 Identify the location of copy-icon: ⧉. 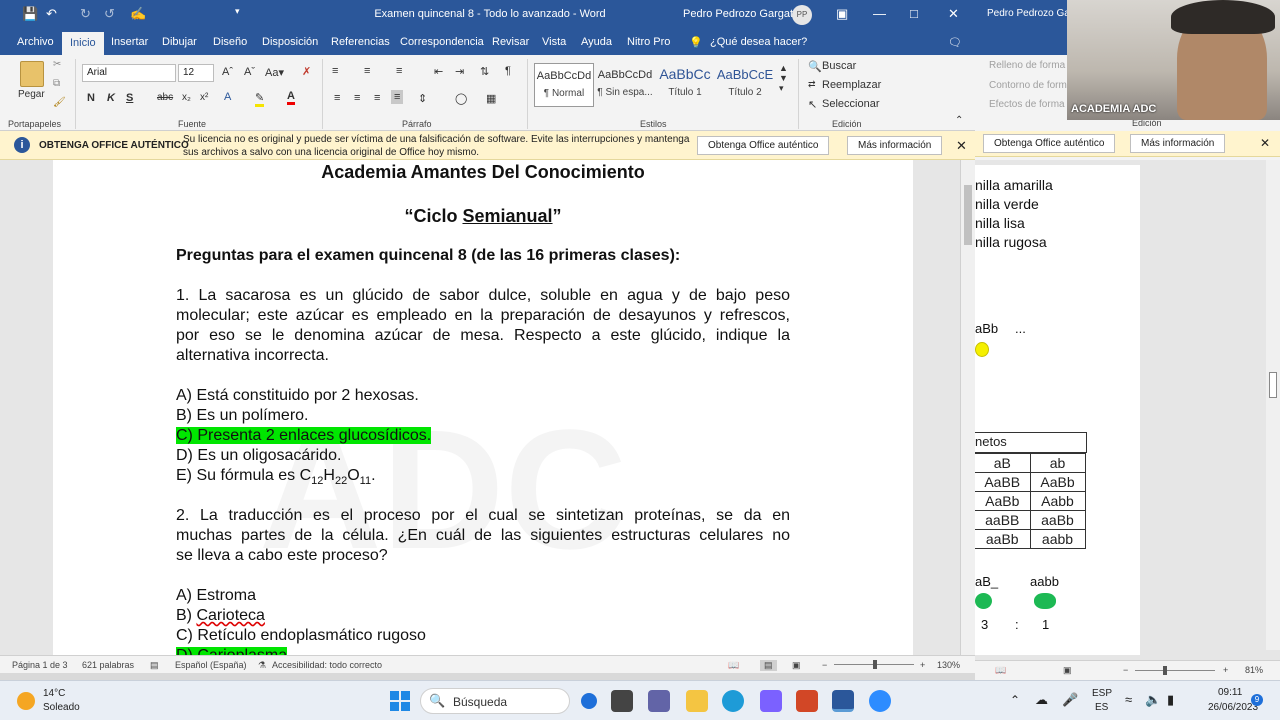
(56, 83).